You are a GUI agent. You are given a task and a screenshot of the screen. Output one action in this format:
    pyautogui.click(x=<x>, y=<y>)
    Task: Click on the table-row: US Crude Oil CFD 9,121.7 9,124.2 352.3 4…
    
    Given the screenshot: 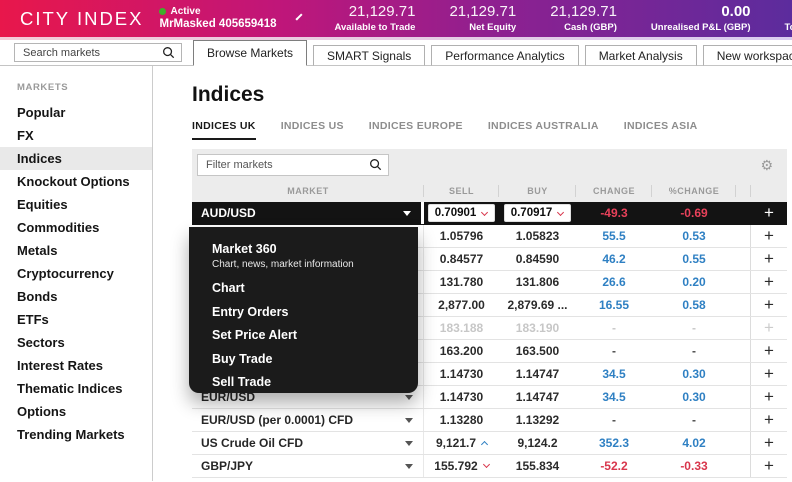 What is the action you would take?
    pyautogui.click(x=489, y=443)
    